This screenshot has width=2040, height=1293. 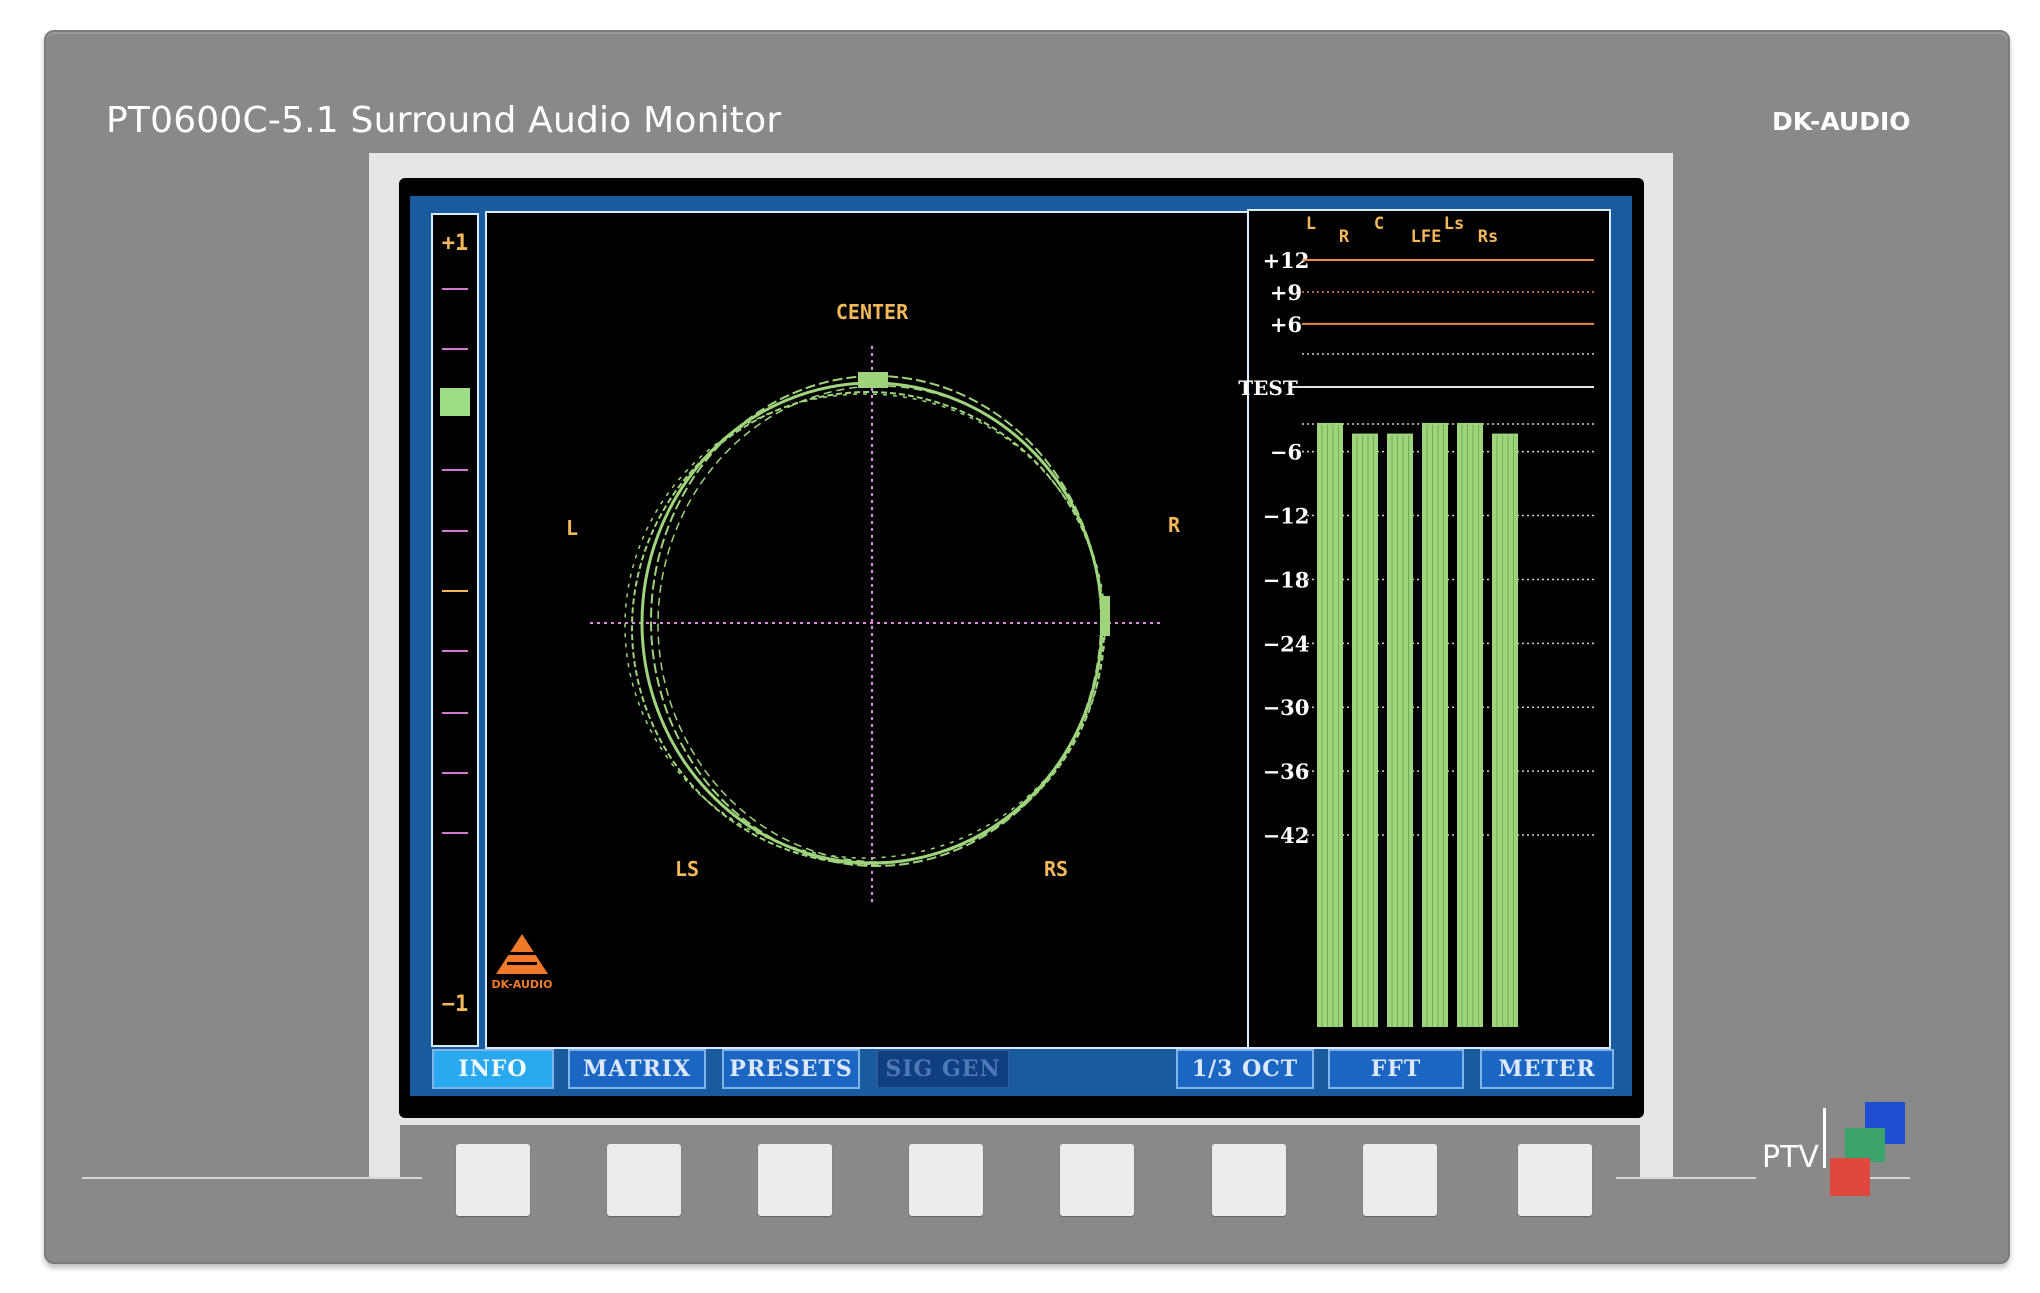 I want to click on vectorscope-label-rs: RS, so click(x=1056, y=869).